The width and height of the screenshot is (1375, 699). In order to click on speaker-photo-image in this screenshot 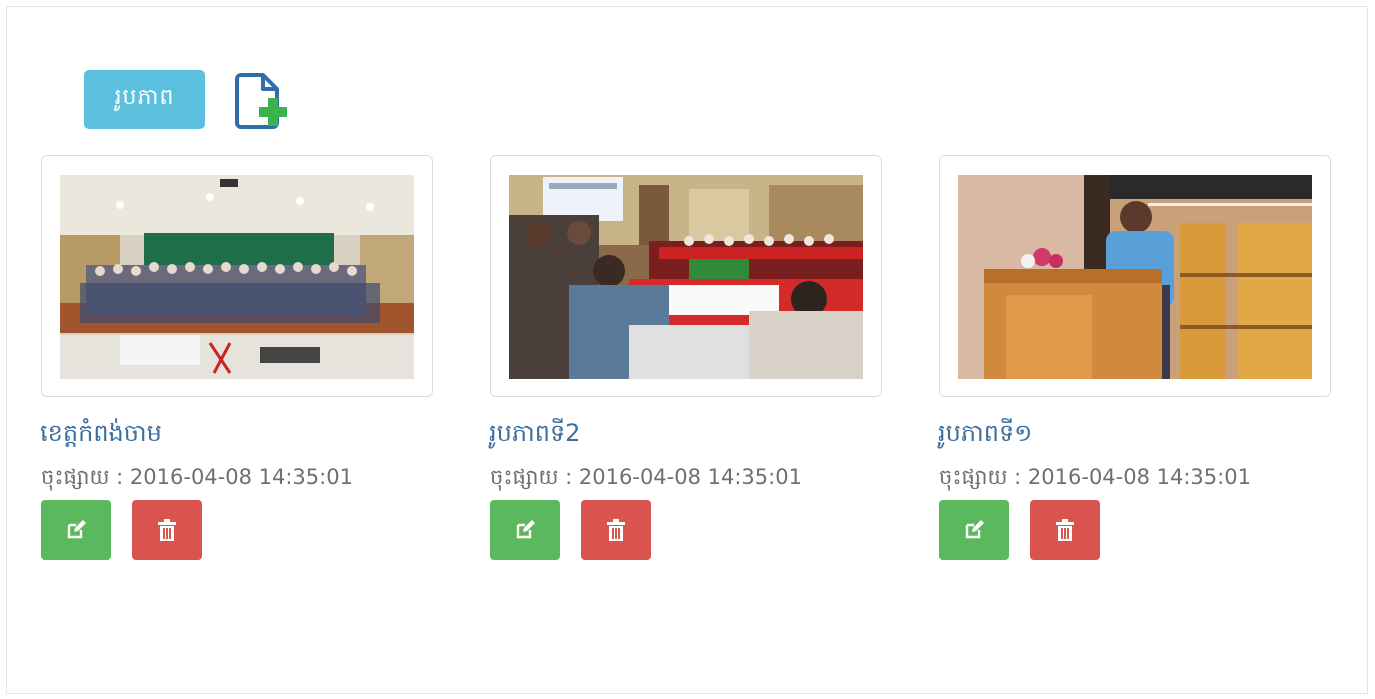, I will do `click(1135, 277)`.